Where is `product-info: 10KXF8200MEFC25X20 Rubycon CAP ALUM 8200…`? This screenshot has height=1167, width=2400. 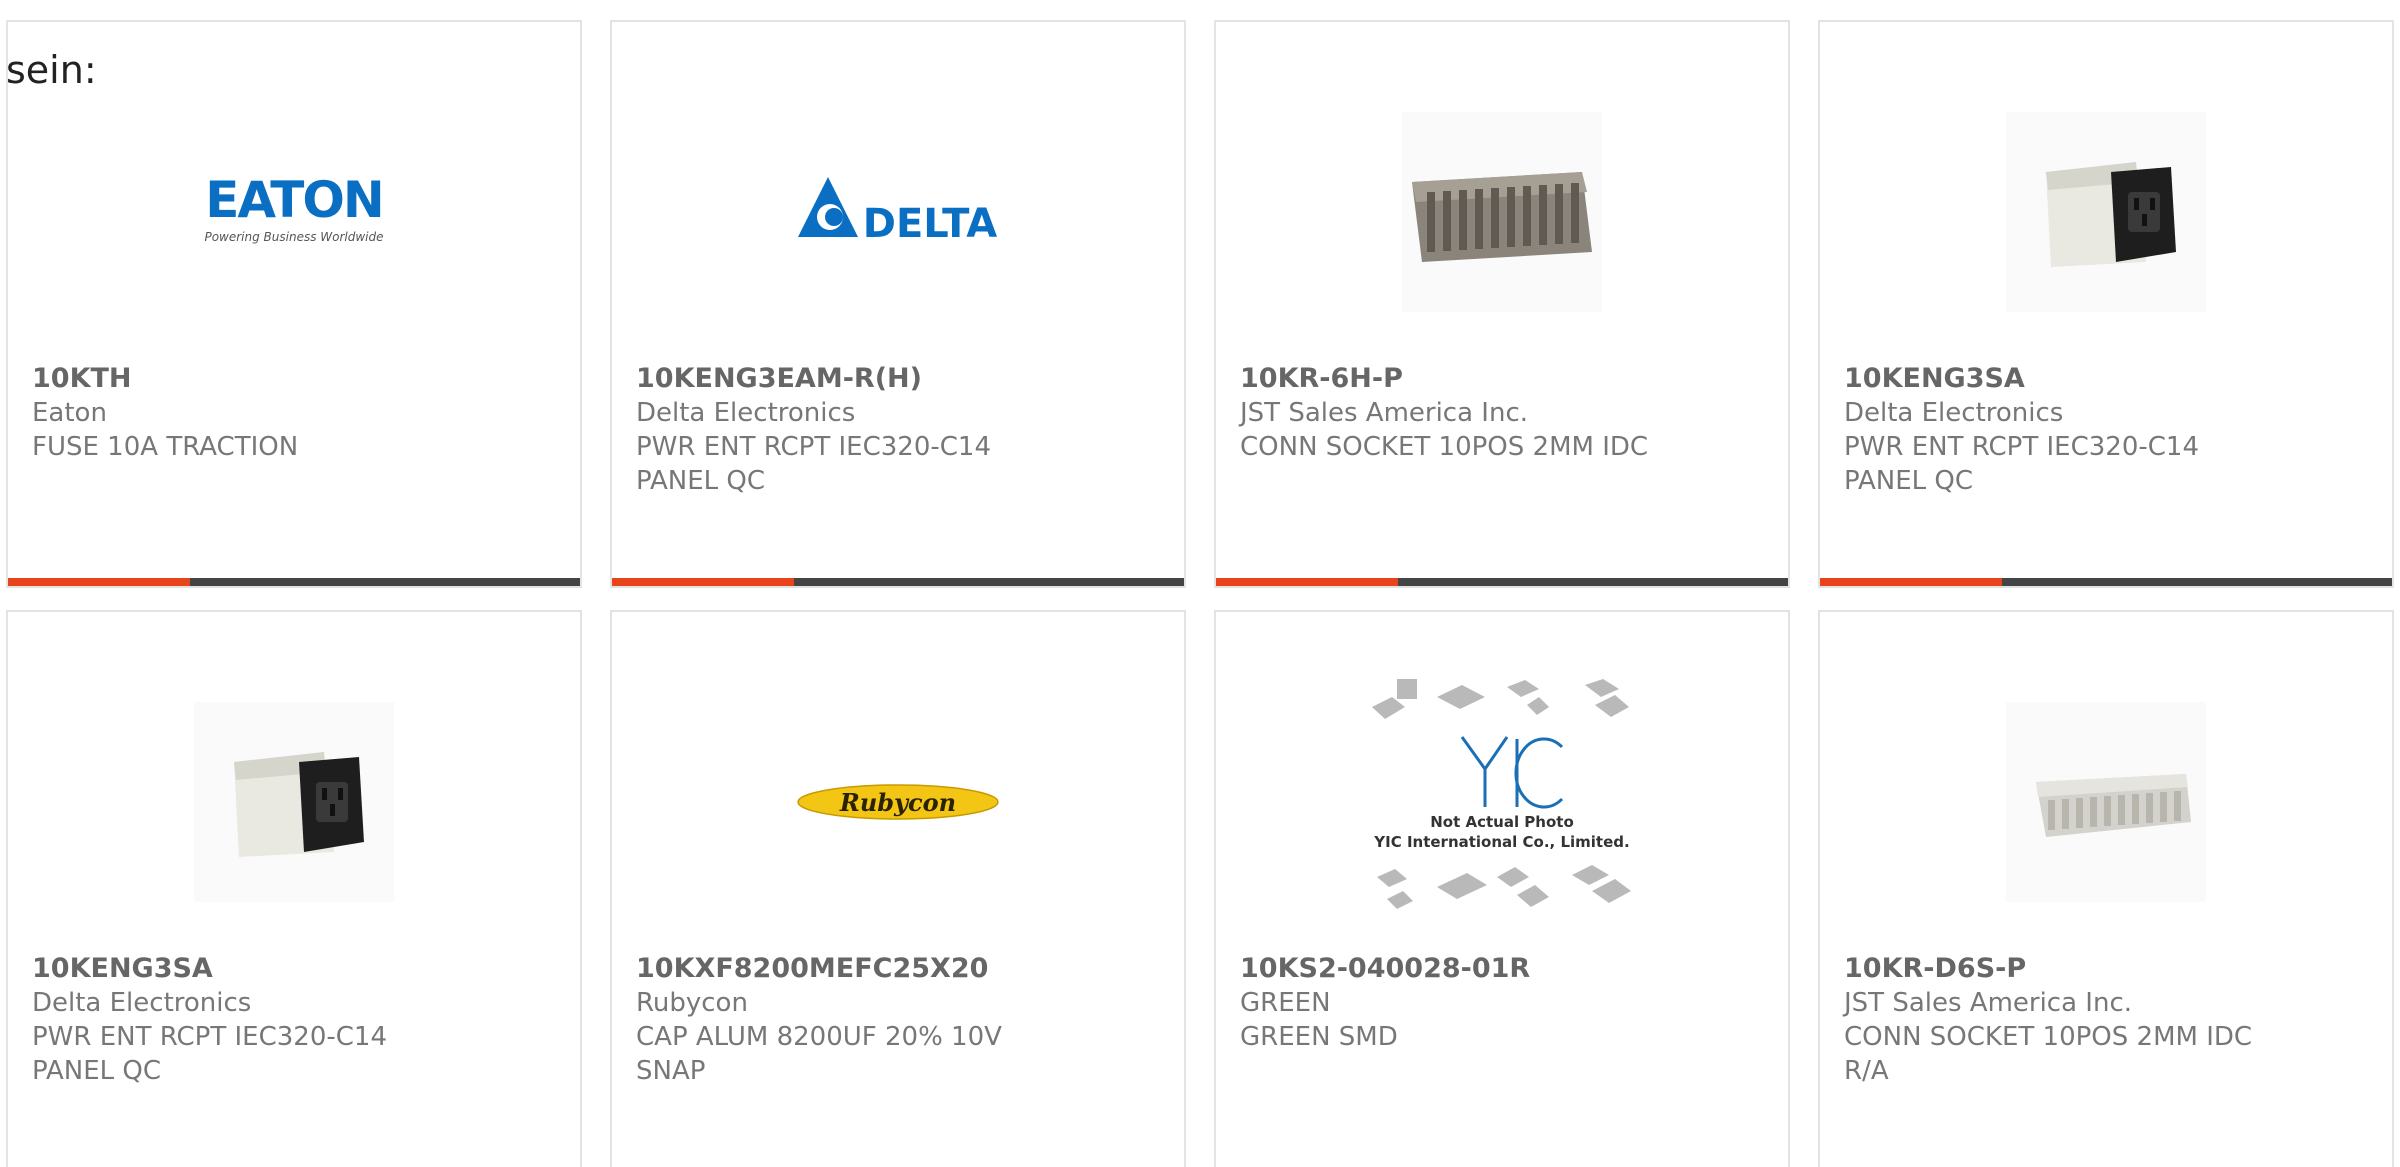
product-info: 10KXF8200MEFC25X20 Rubycon CAP ALUM 8200… is located at coordinates (896, 1020).